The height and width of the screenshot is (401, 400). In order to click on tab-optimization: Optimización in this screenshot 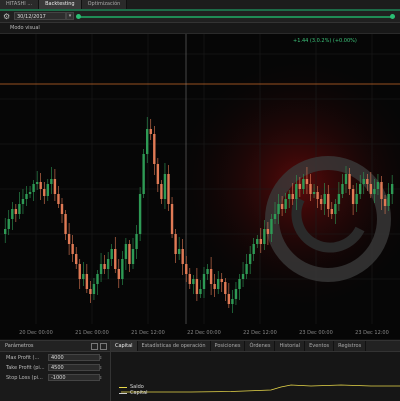, I will do `click(104, 4)`.